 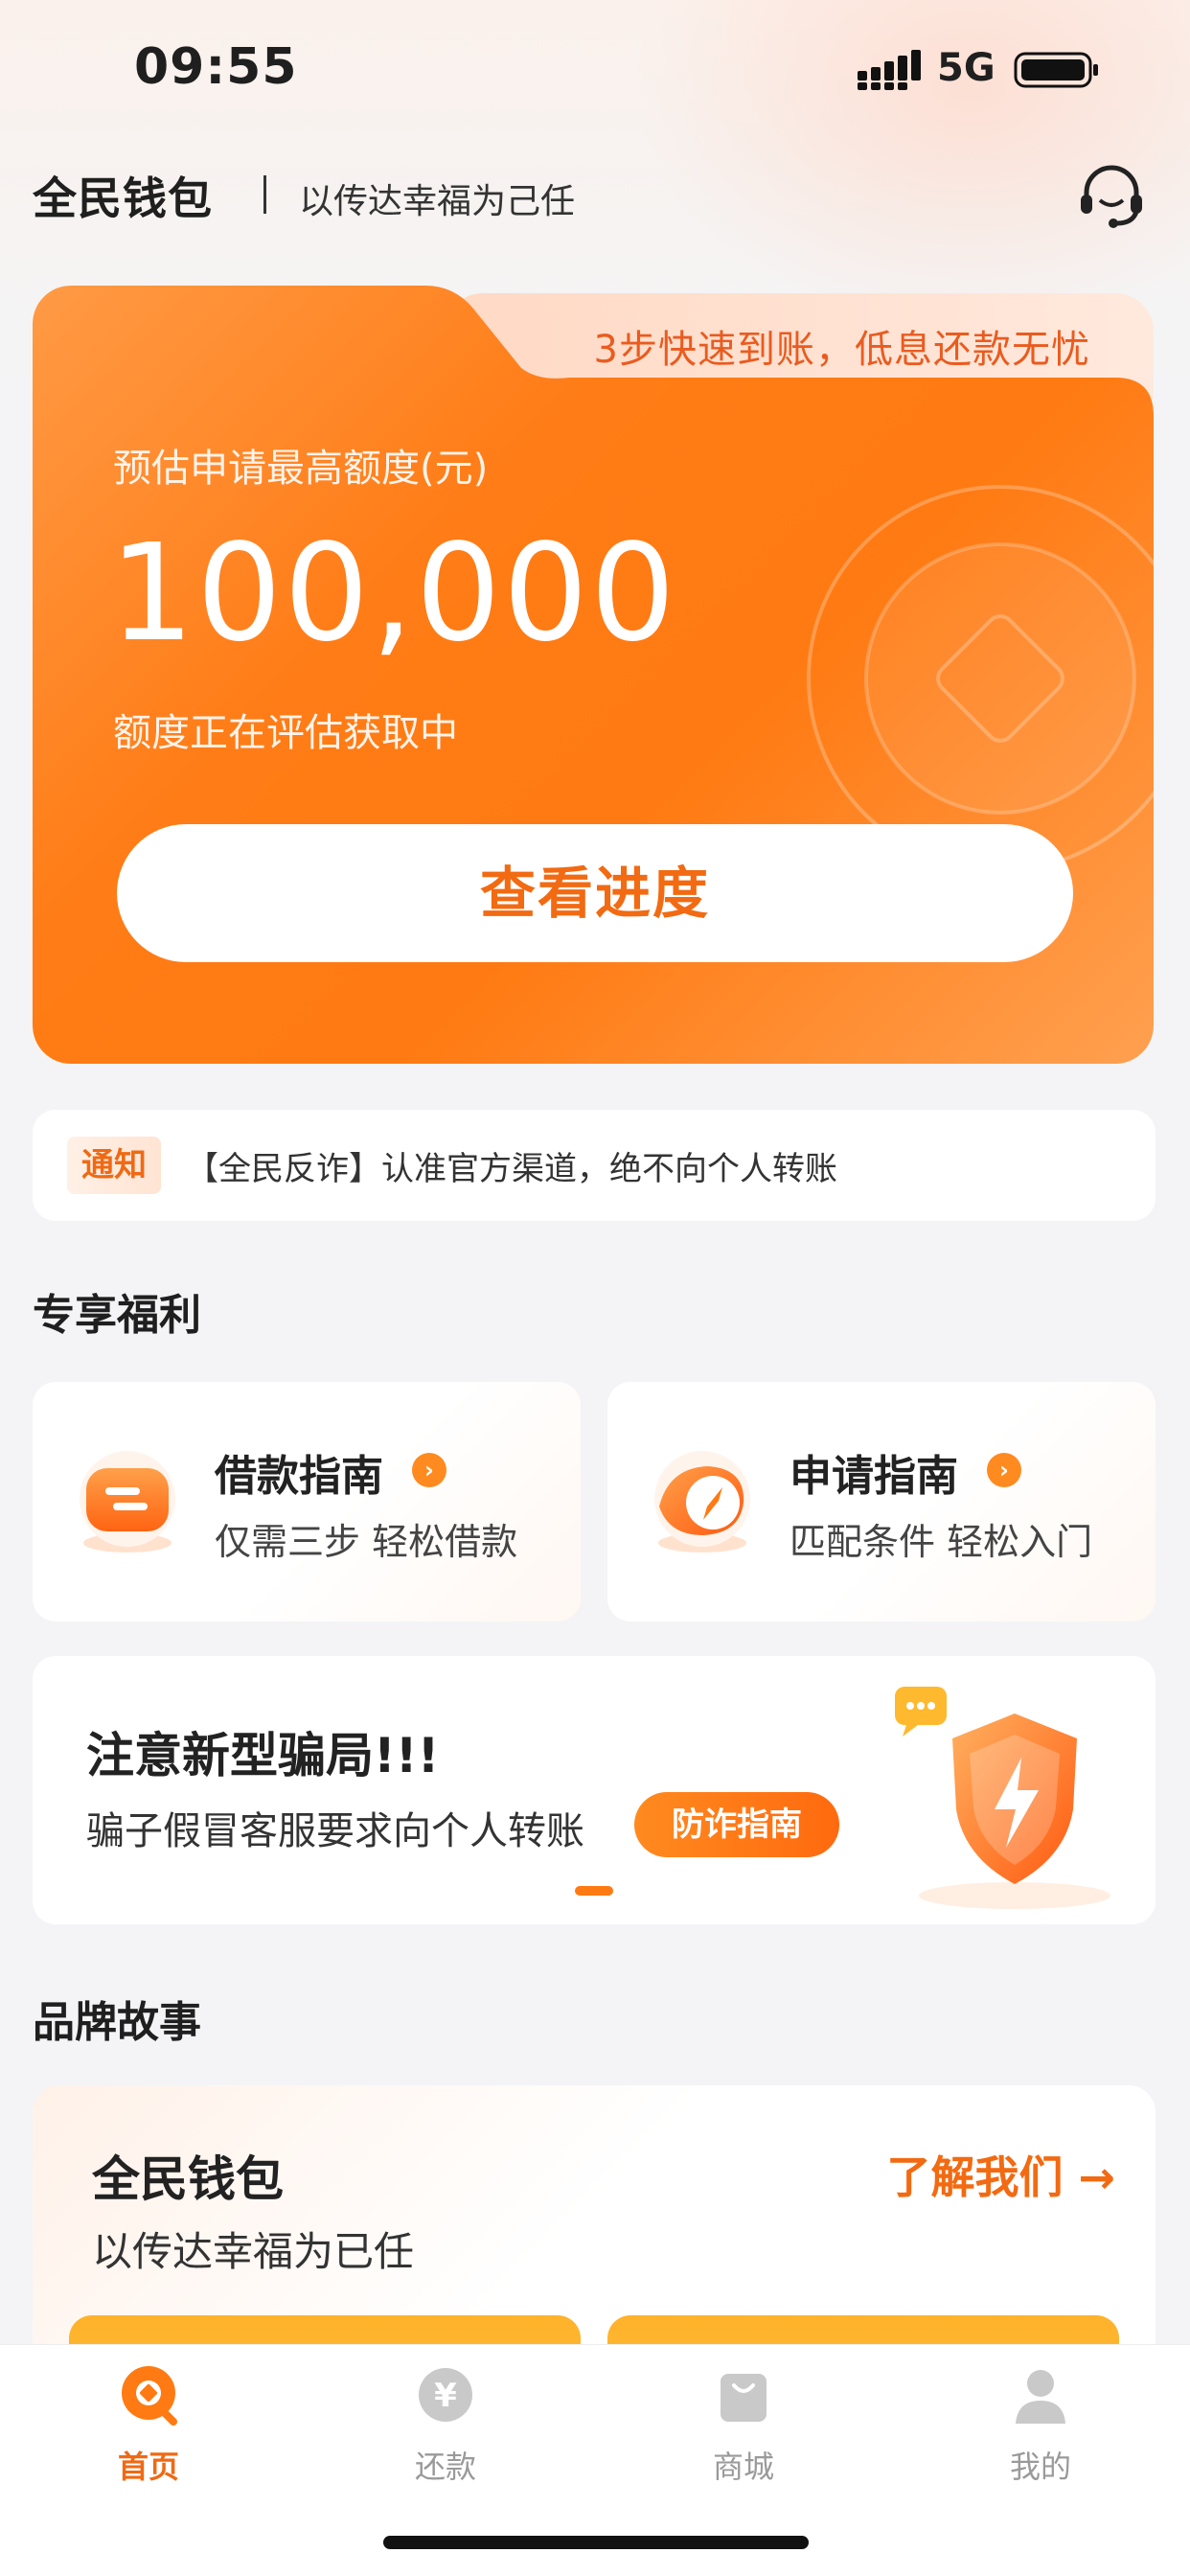 I want to click on compass-icon, so click(x=702, y=1502).